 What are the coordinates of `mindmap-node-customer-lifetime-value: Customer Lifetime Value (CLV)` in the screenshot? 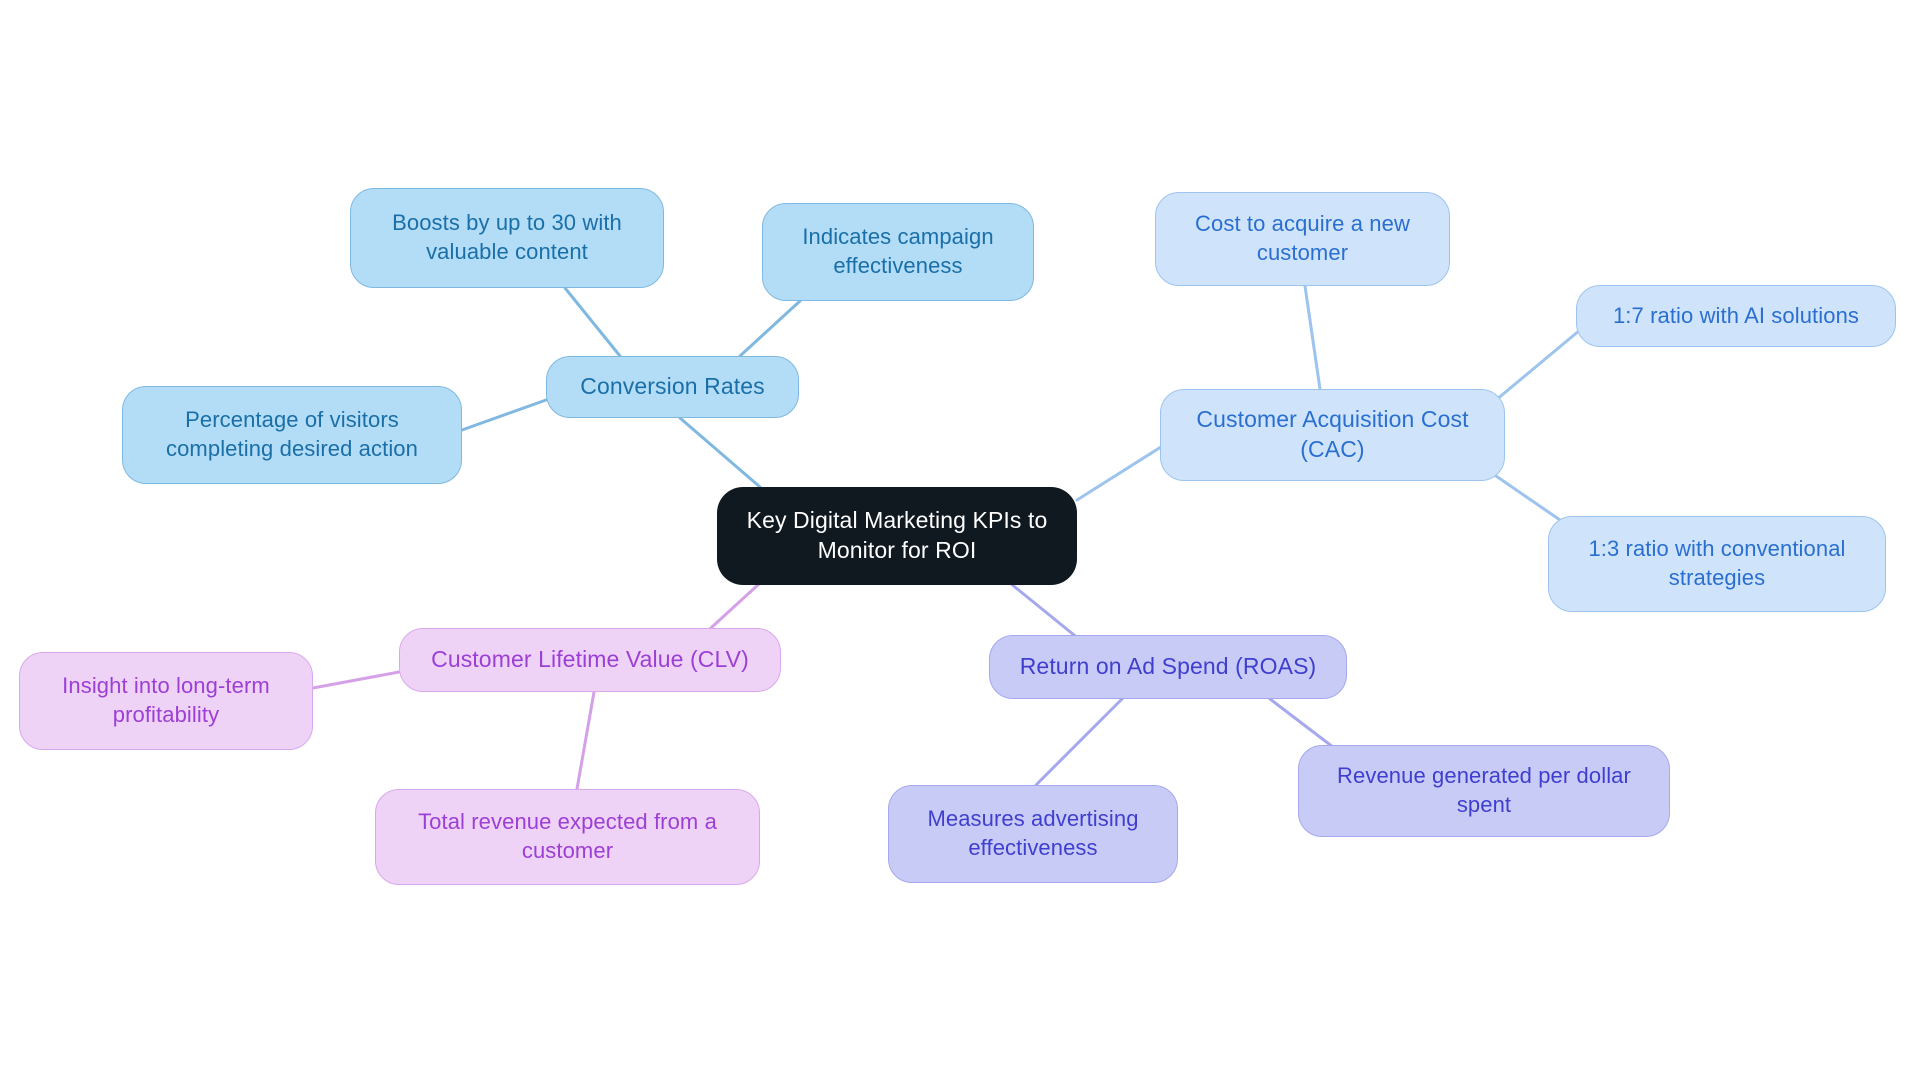 It's located at (590, 660).